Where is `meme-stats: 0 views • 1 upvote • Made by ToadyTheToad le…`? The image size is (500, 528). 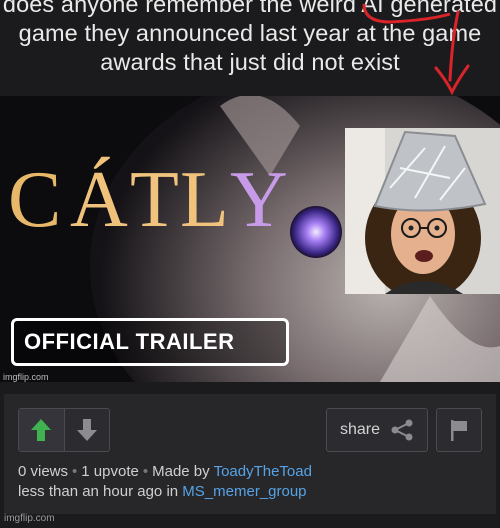
meme-stats: 0 views • 1 upvote • Made by ToadyTheToad le… is located at coordinates (165, 482).